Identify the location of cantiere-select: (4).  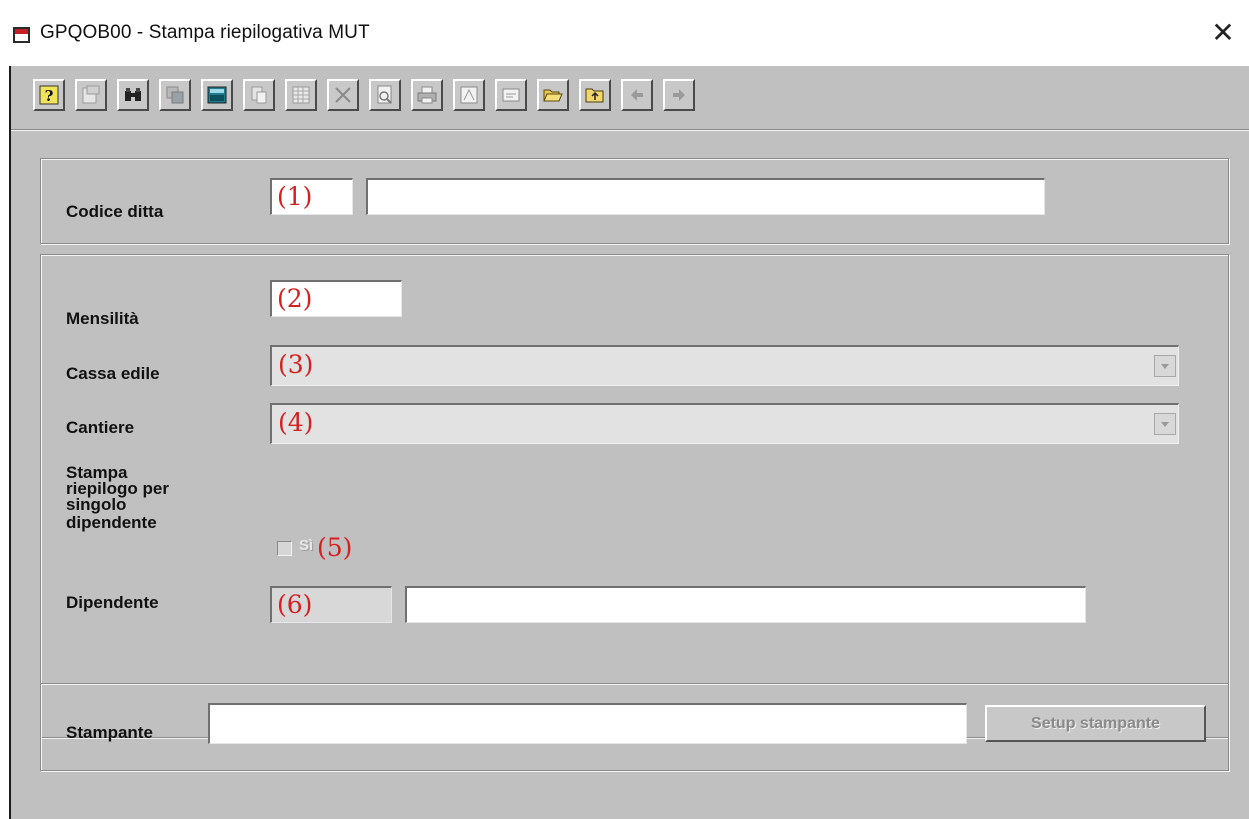
(724, 423).